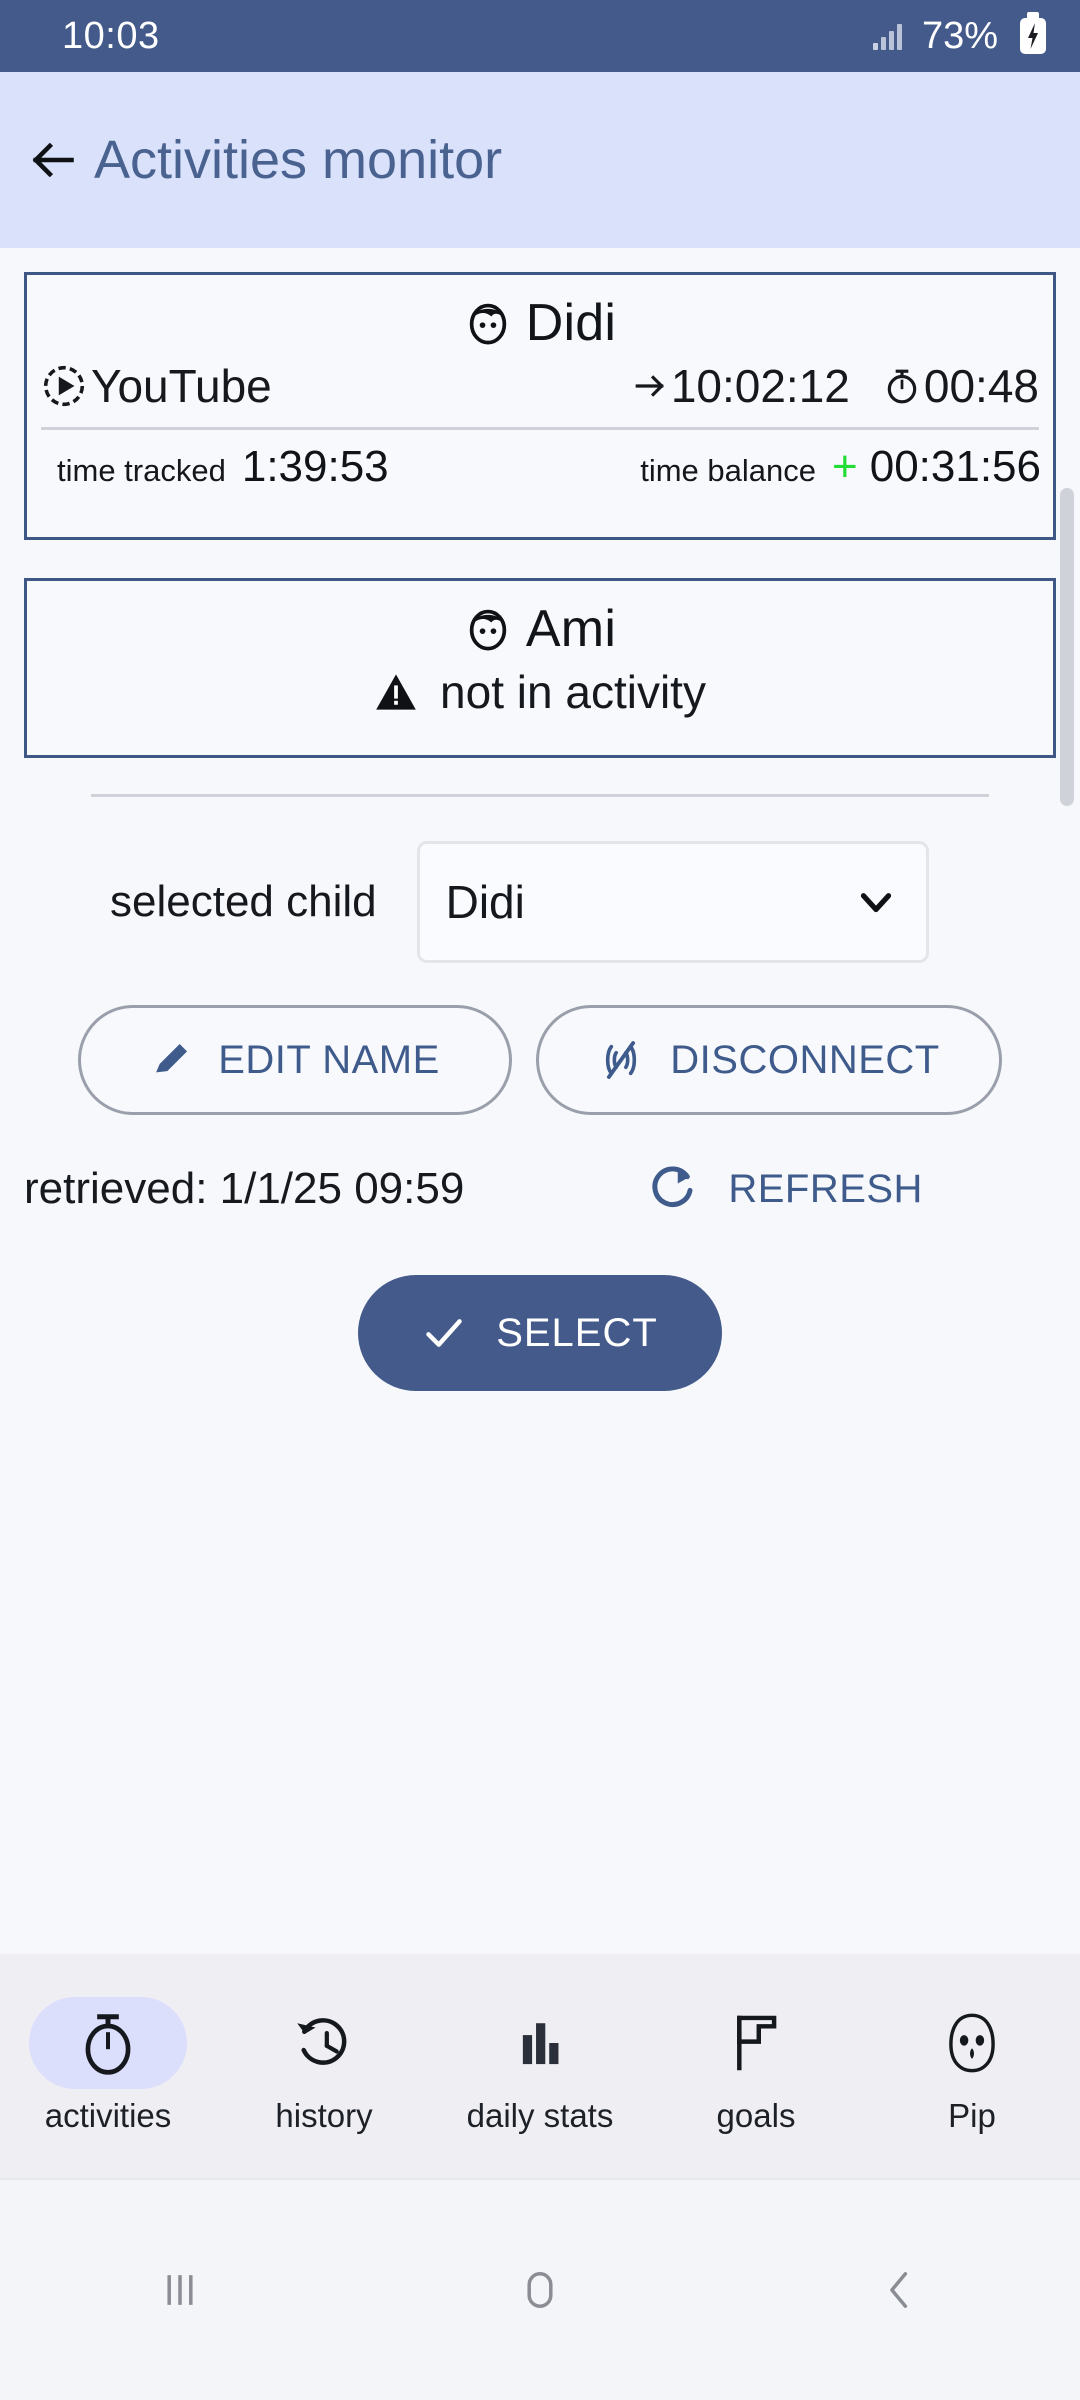 The image size is (1080, 2400). What do you see at coordinates (540, 160) in the screenshot?
I see `app-bar: Activities monitor` at bounding box center [540, 160].